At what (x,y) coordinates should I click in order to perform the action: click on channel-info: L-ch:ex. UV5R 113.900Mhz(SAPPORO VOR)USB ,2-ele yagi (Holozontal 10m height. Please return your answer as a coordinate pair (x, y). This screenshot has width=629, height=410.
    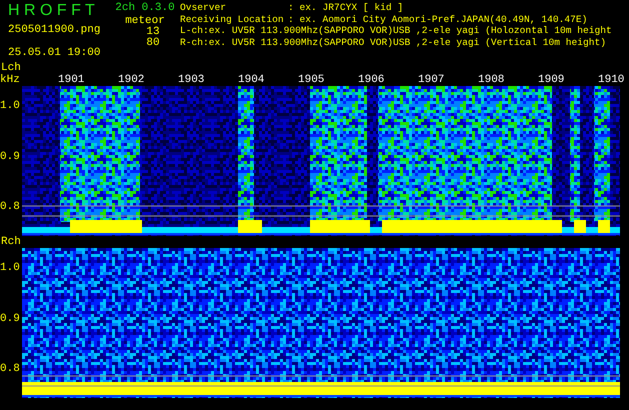
    Looking at the image, I should click on (396, 30).